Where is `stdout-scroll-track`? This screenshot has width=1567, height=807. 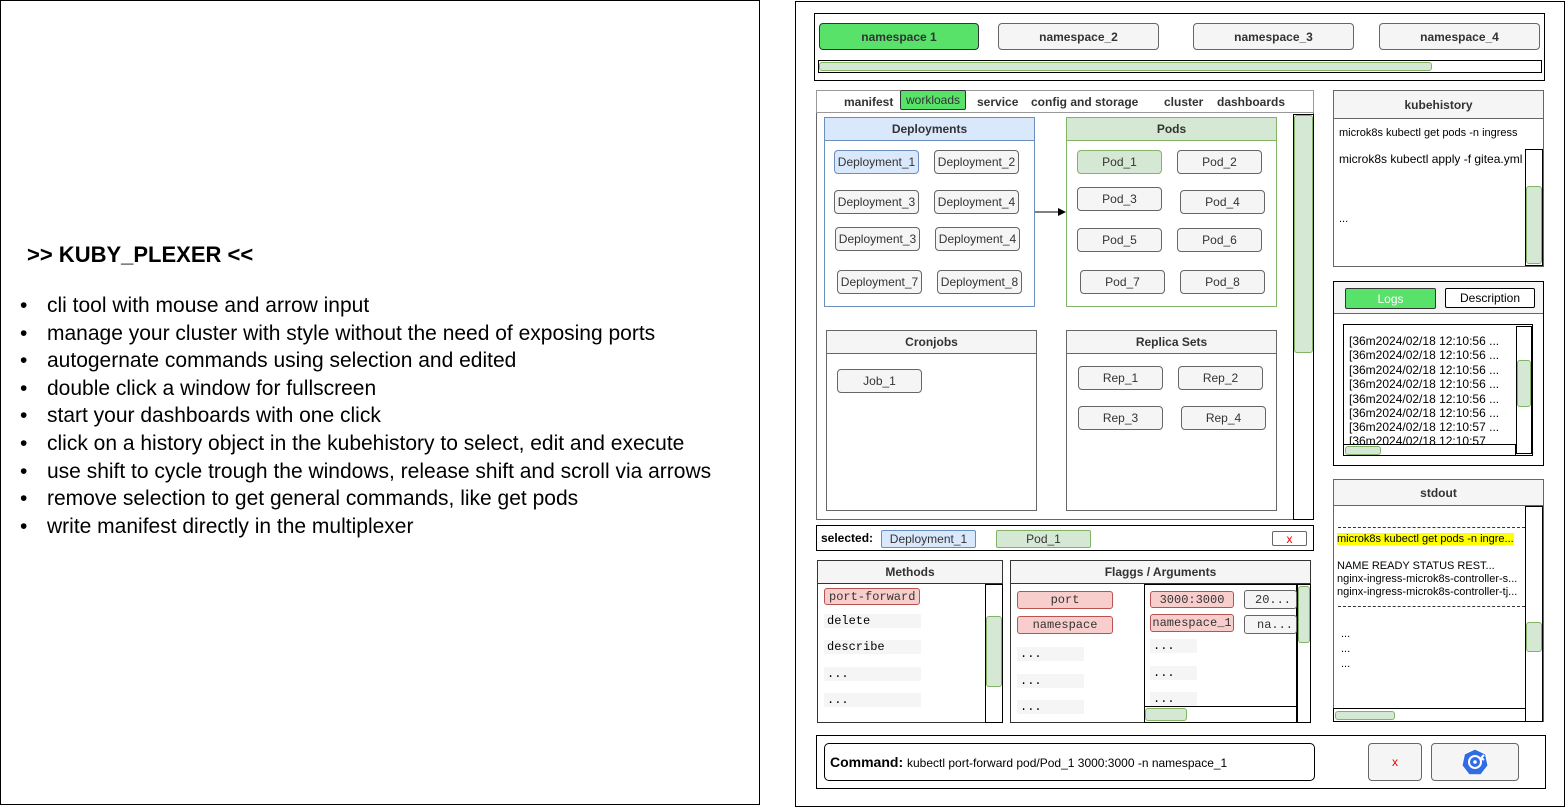
stdout-scroll-track is located at coordinates (1534, 614).